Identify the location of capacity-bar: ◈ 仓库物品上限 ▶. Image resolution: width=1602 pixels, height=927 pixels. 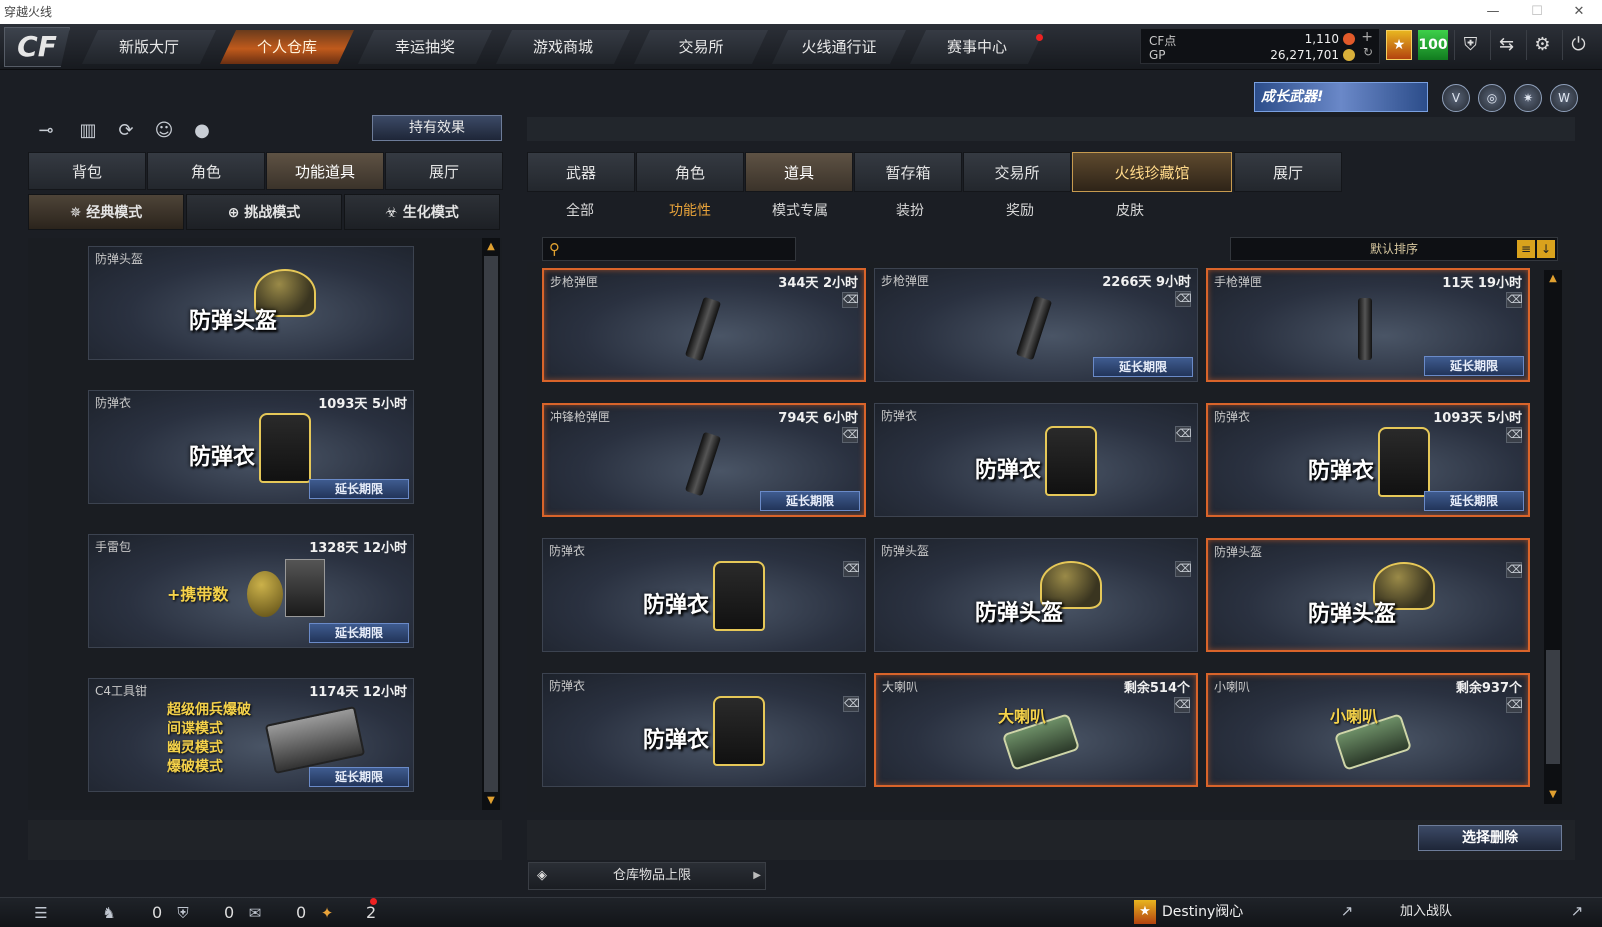
(647, 876).